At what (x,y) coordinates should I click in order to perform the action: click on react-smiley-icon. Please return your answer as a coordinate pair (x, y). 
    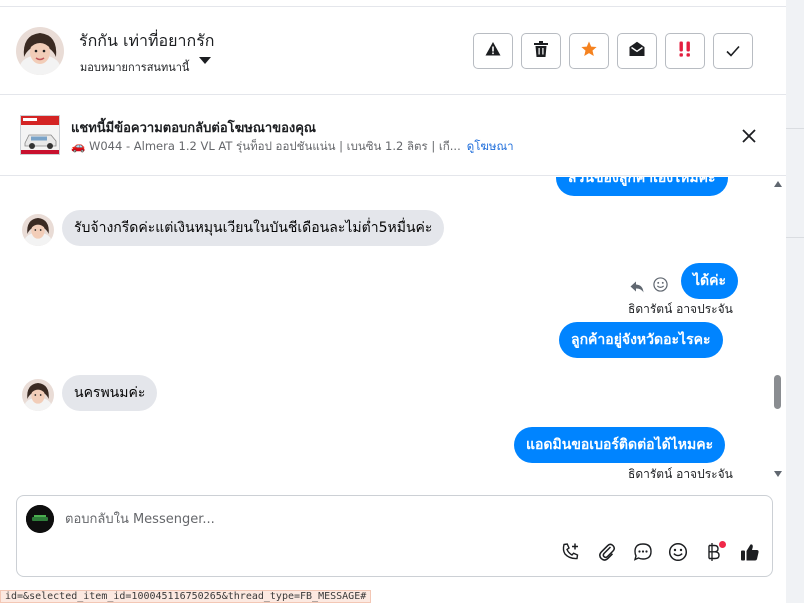
    Looking at the image, I should click on (660, 286).